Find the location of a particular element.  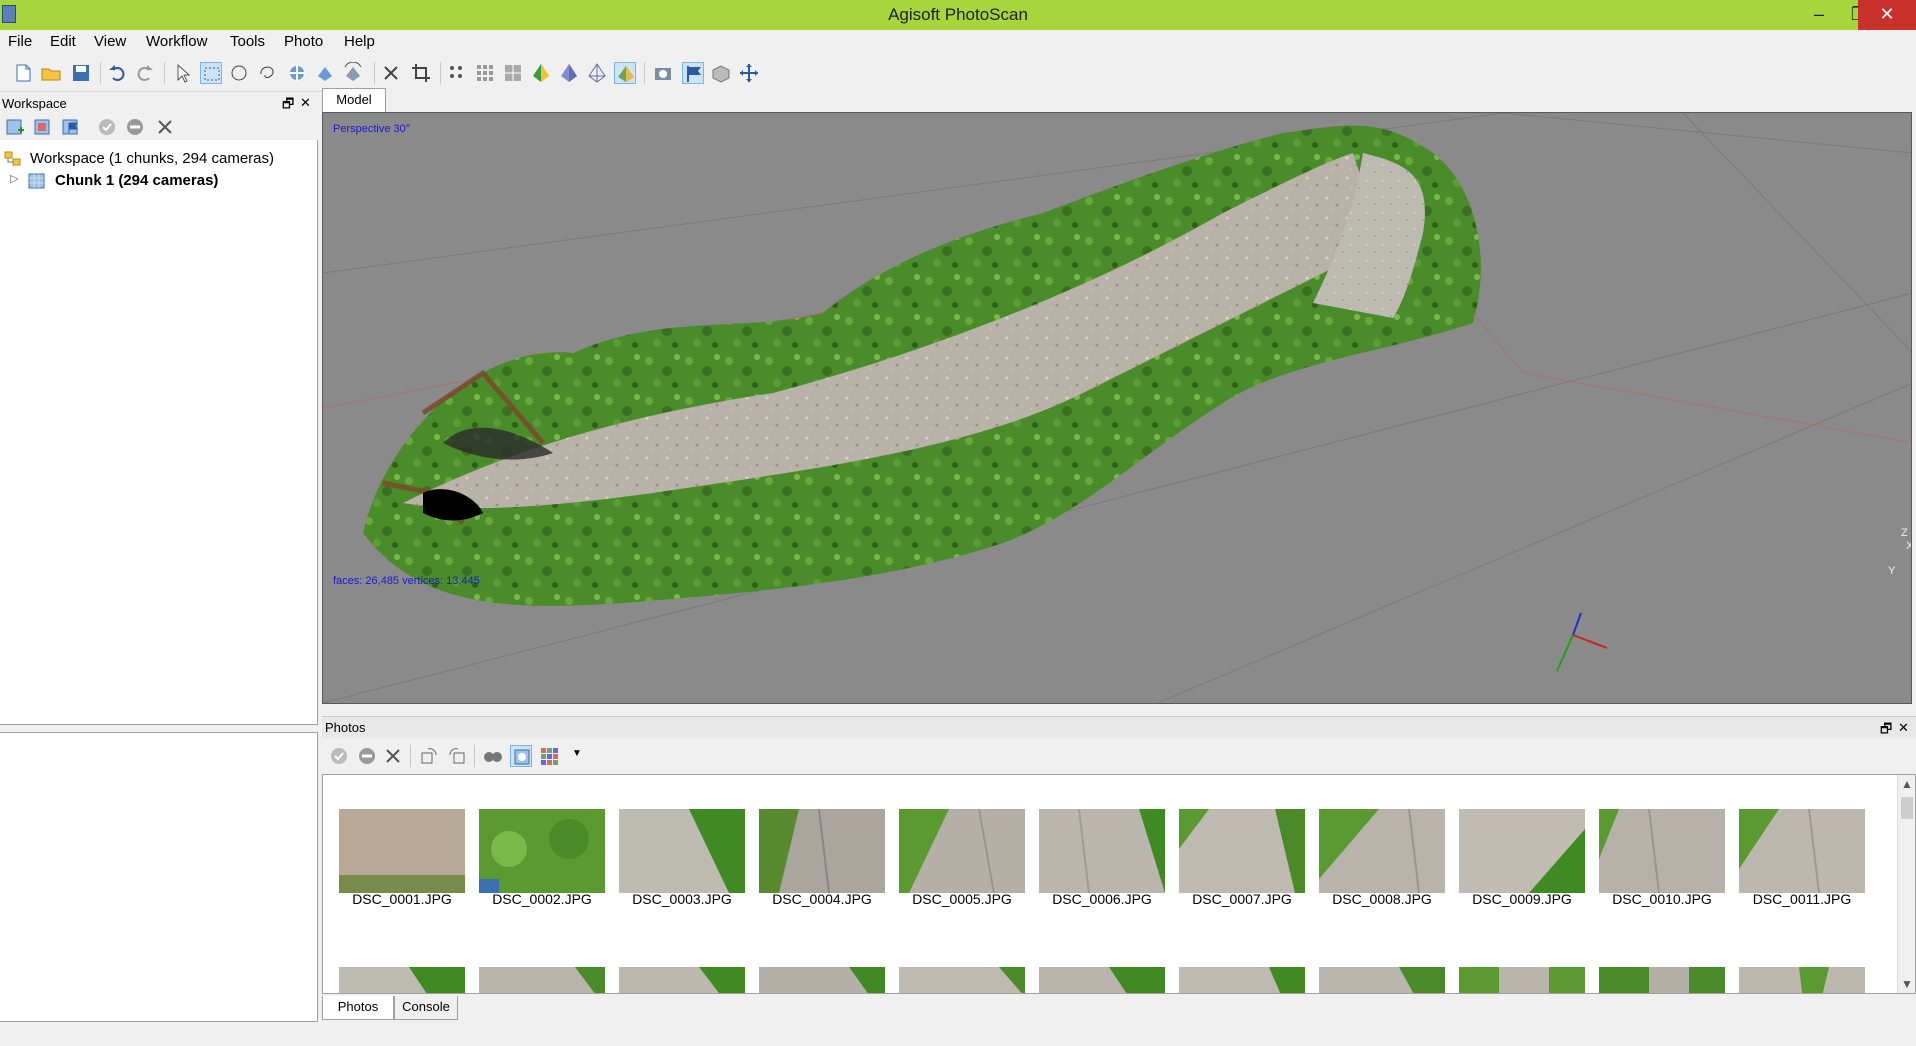

menu-file: File is located at coordinates (20, 41).